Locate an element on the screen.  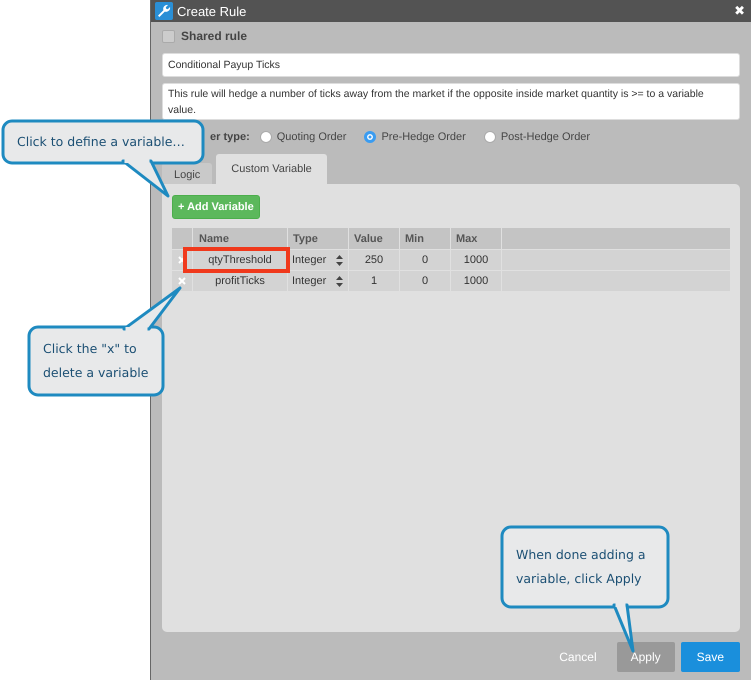
column-header: Min is located at coordinates (425, 238).